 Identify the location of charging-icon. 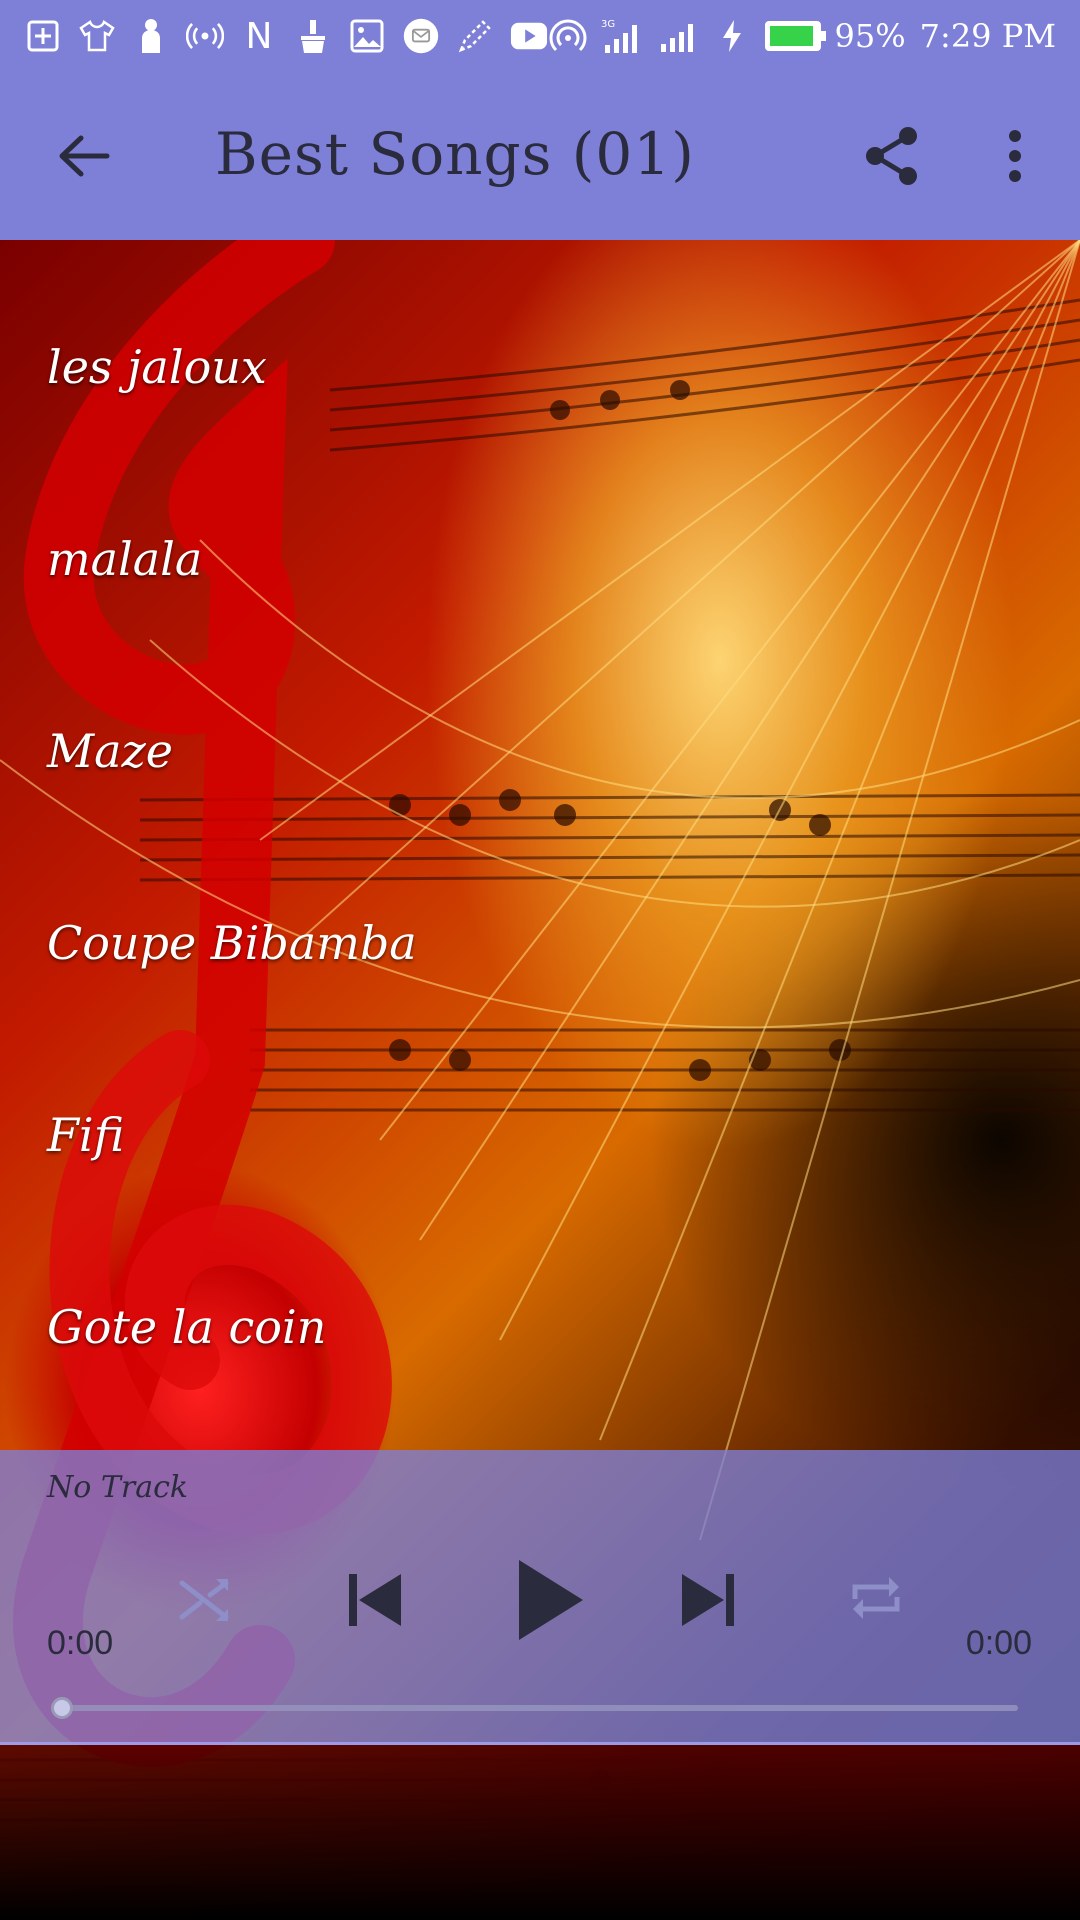
(732, 36).